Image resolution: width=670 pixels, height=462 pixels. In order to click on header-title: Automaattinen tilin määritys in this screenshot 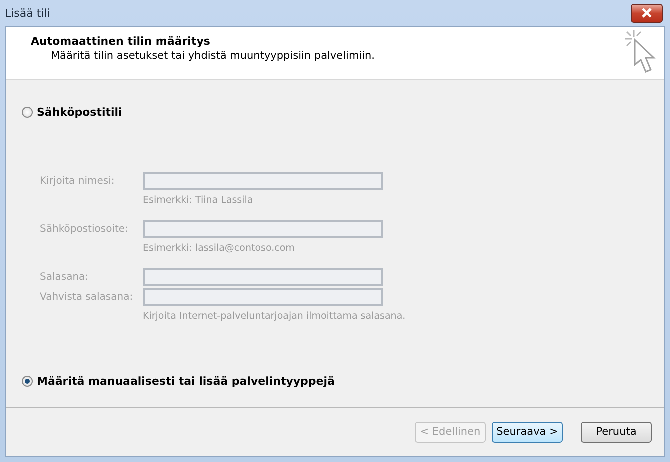, I will do `click(121, 41)`.